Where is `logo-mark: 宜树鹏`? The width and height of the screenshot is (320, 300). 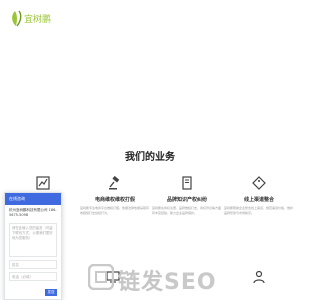 logo-mark: 宜树鹏 is located at coordinates (31, 18).